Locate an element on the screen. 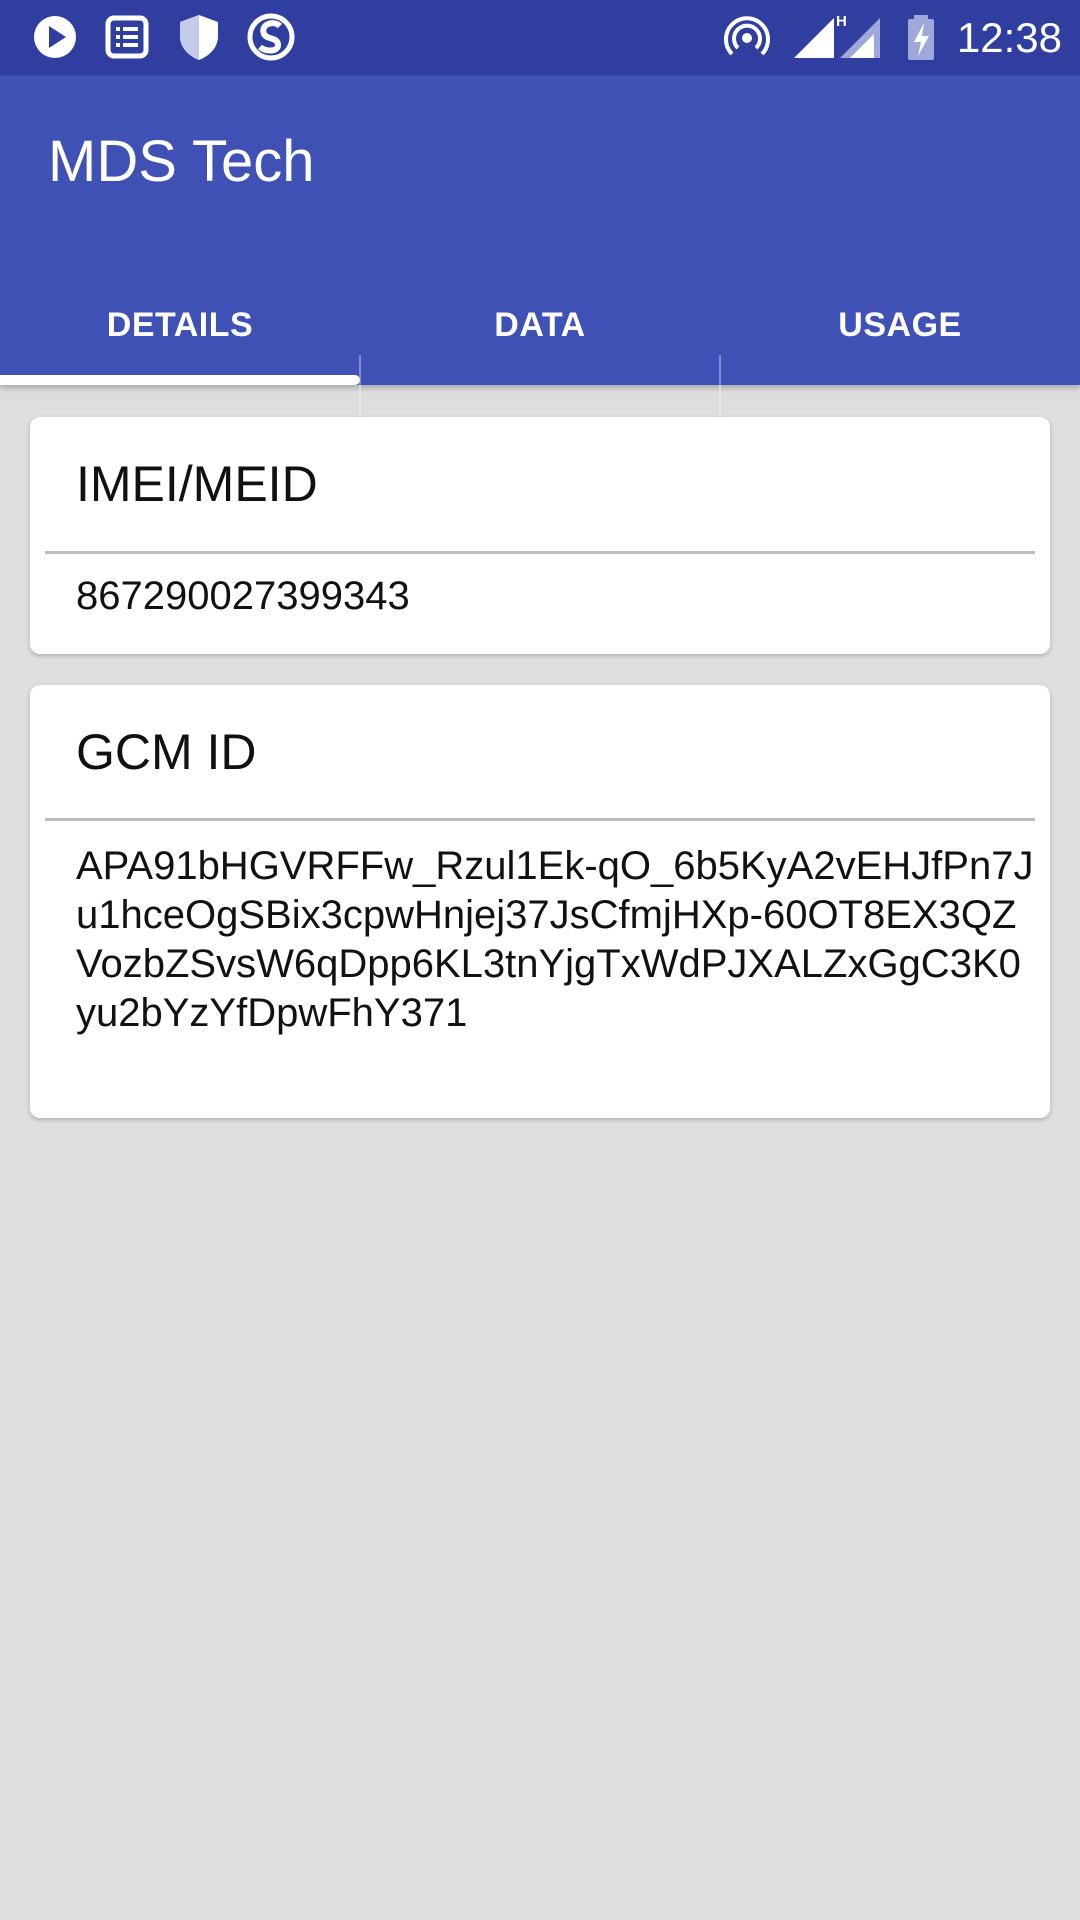  tab-bar: DETAILS DATA USAGE is located at coordinates (540, 350).